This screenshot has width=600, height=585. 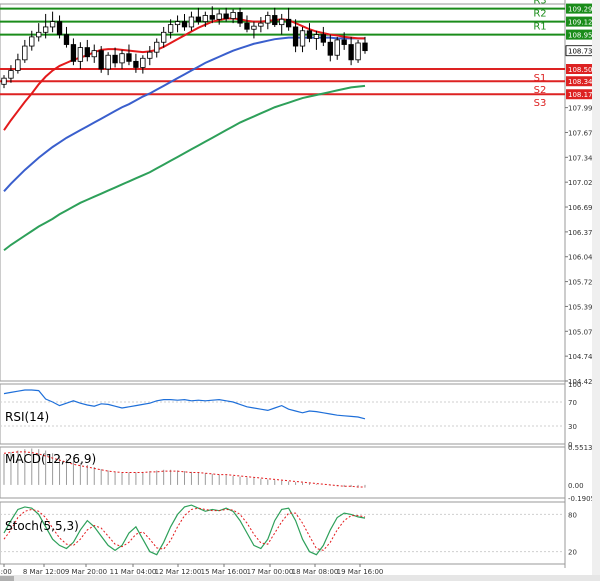 I want to click on horizontal-scrollbar, so click(x=300, y=578).